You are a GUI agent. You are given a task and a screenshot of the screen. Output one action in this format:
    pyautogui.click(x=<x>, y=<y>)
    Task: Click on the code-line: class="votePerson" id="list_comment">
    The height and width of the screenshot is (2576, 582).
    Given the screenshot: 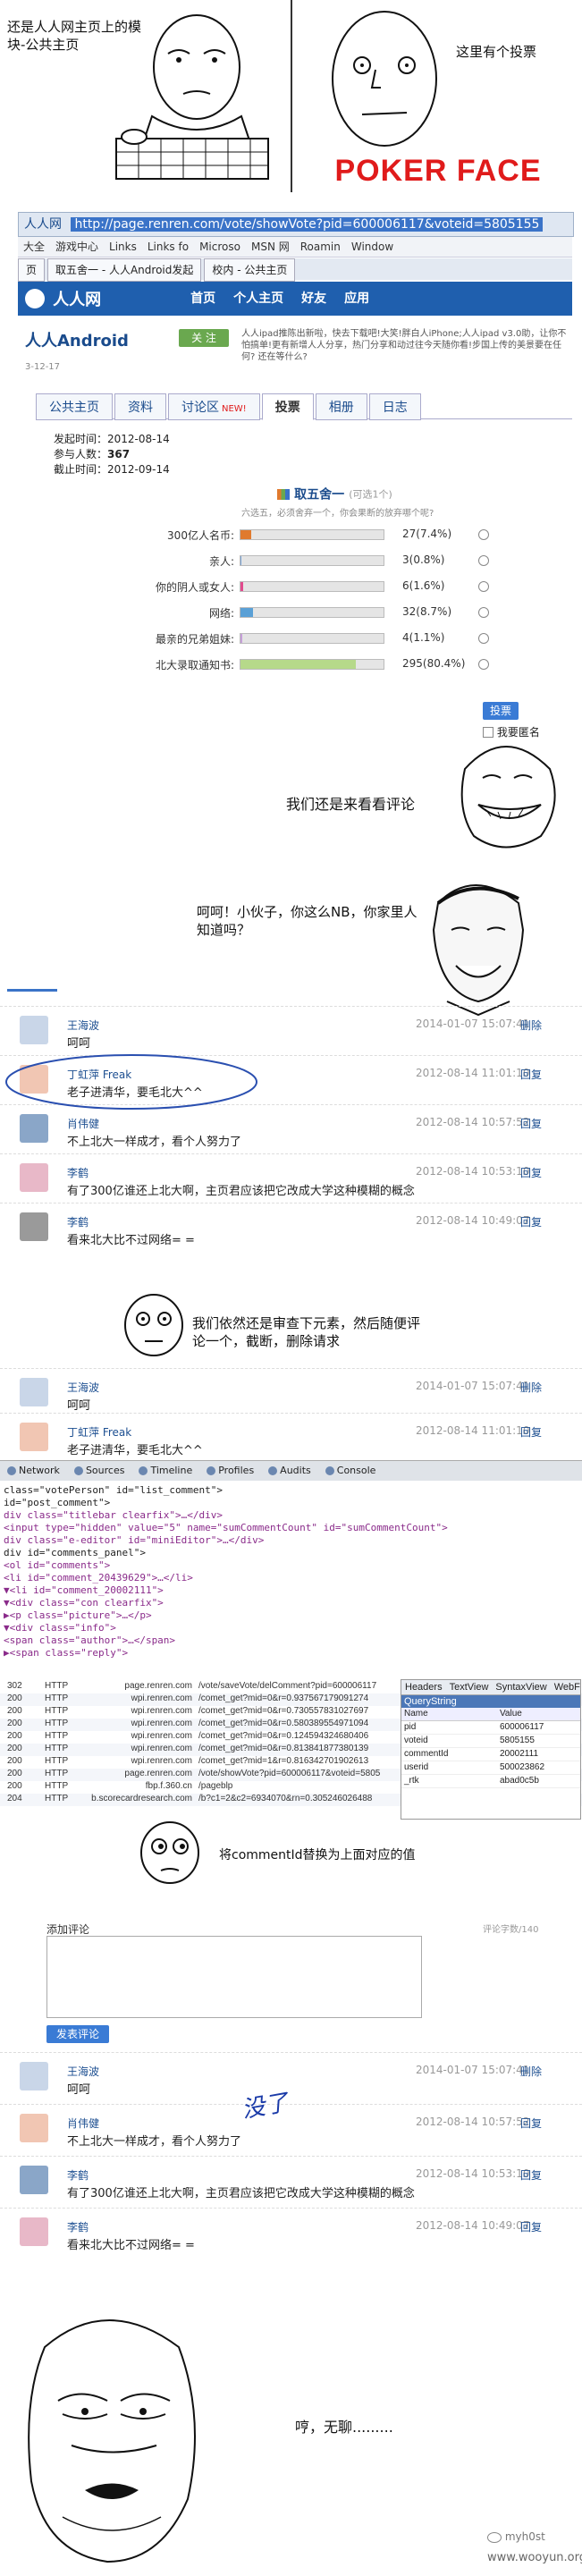 What is the action you would take?
    pyautogui.click(x=113, y=1490)
    